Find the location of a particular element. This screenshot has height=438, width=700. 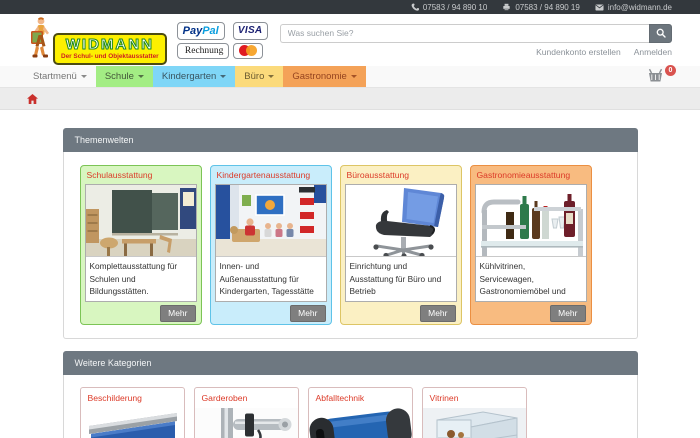

cart-count-badge: 0 is located at coordinates (670, 70).